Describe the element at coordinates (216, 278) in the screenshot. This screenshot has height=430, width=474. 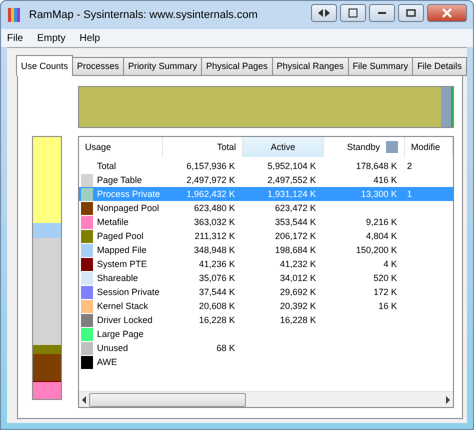
I see `table-cell: 35,076 K` at that location.